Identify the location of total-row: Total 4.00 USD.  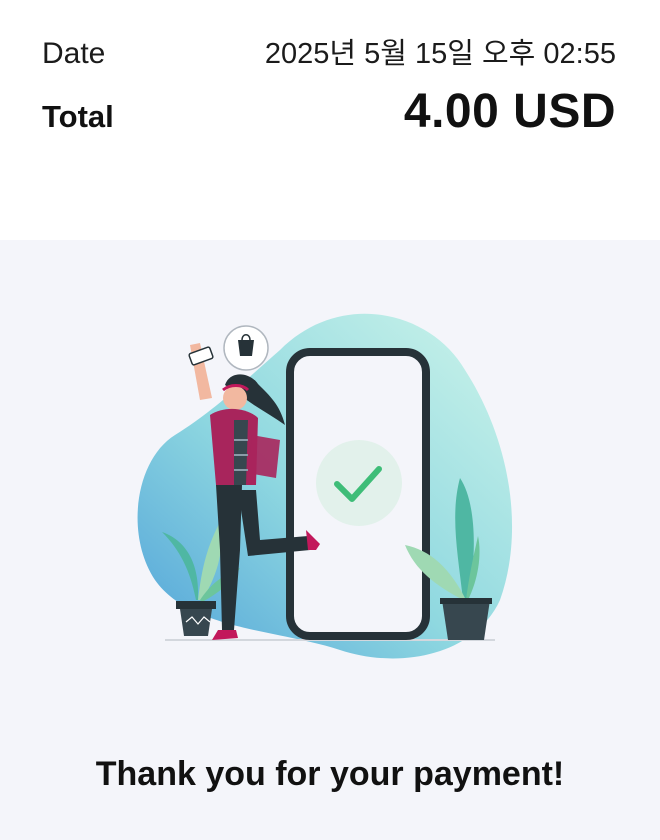
(329, 111).